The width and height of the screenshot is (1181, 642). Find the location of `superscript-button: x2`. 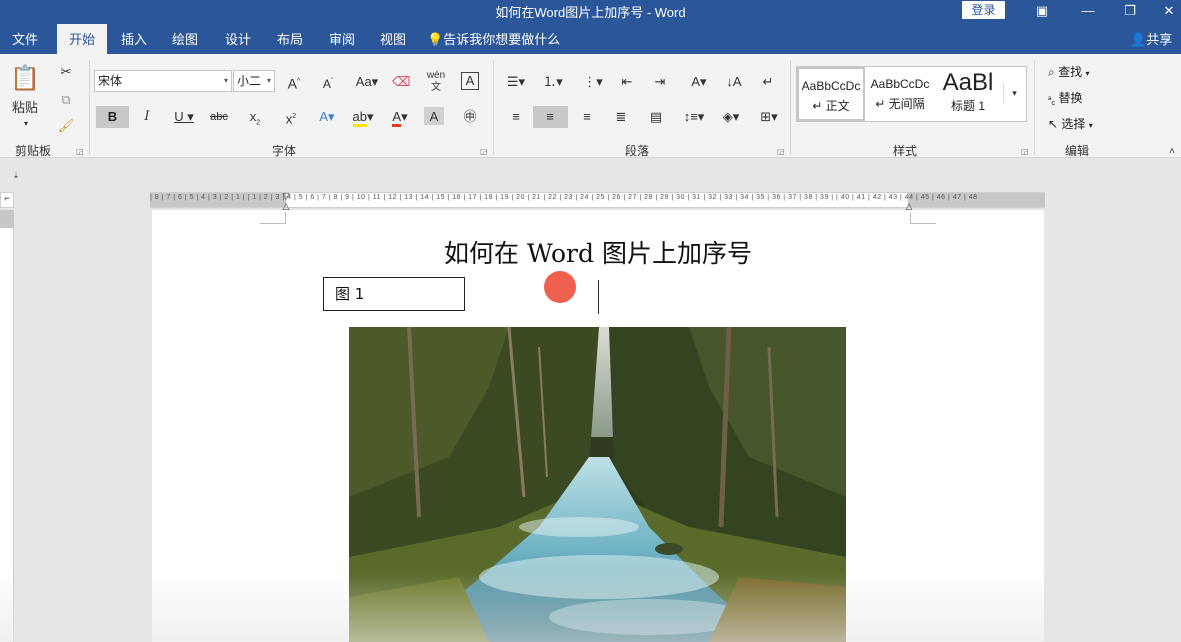

superscript-button: x2 is located at coordinates (291, 118).